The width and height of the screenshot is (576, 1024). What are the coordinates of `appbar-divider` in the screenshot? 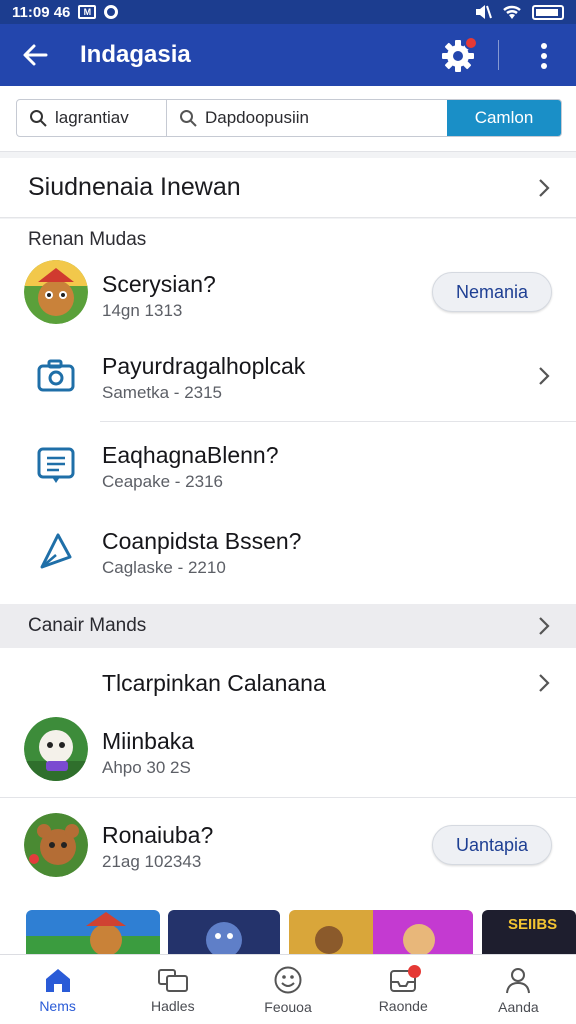 It's located at (498, 55).